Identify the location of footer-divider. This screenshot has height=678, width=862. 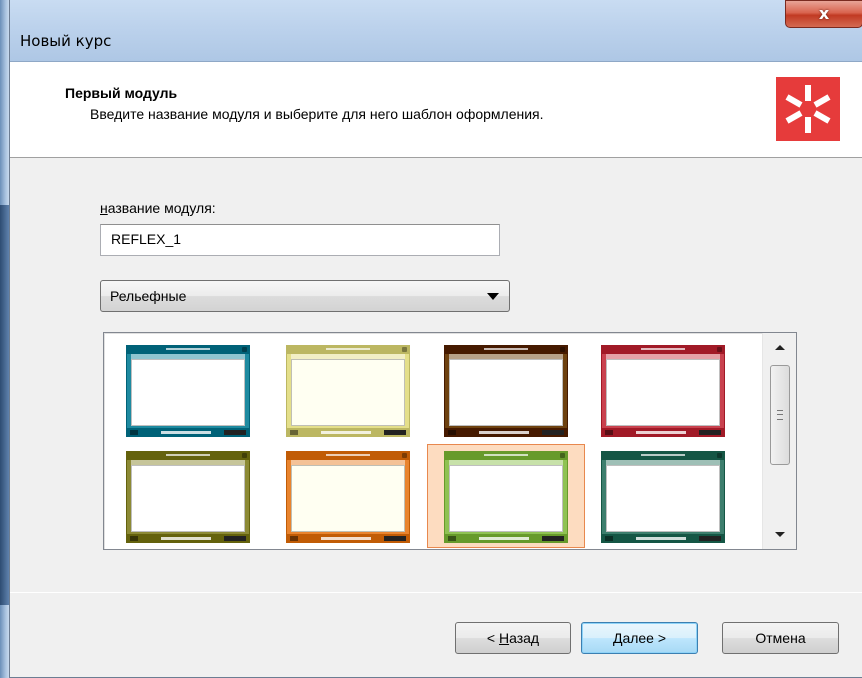
(436, 592).